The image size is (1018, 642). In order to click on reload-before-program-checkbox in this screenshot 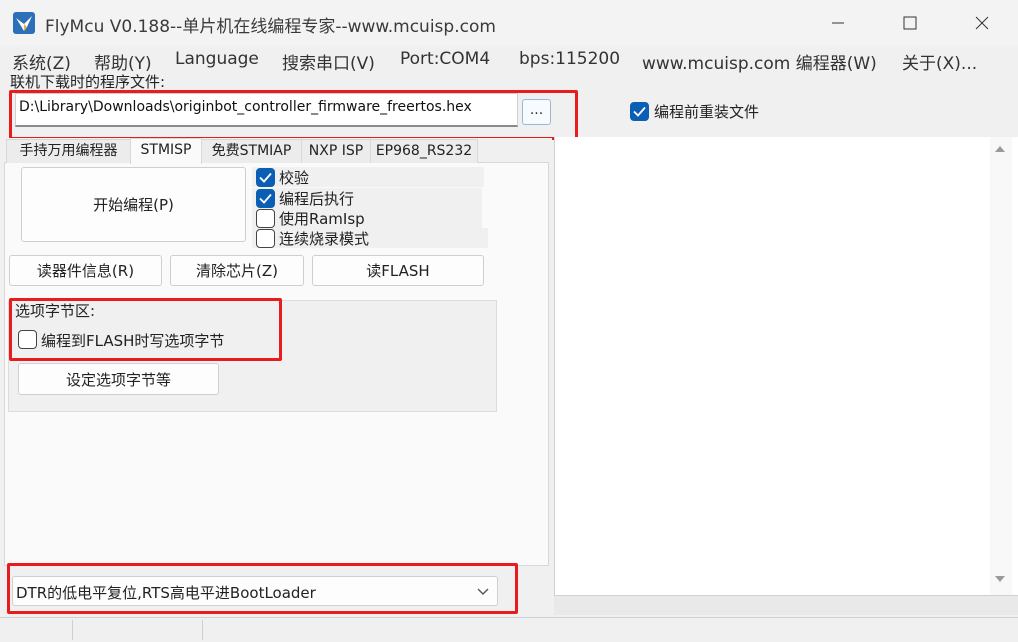, I will do `click(639, 111)`.